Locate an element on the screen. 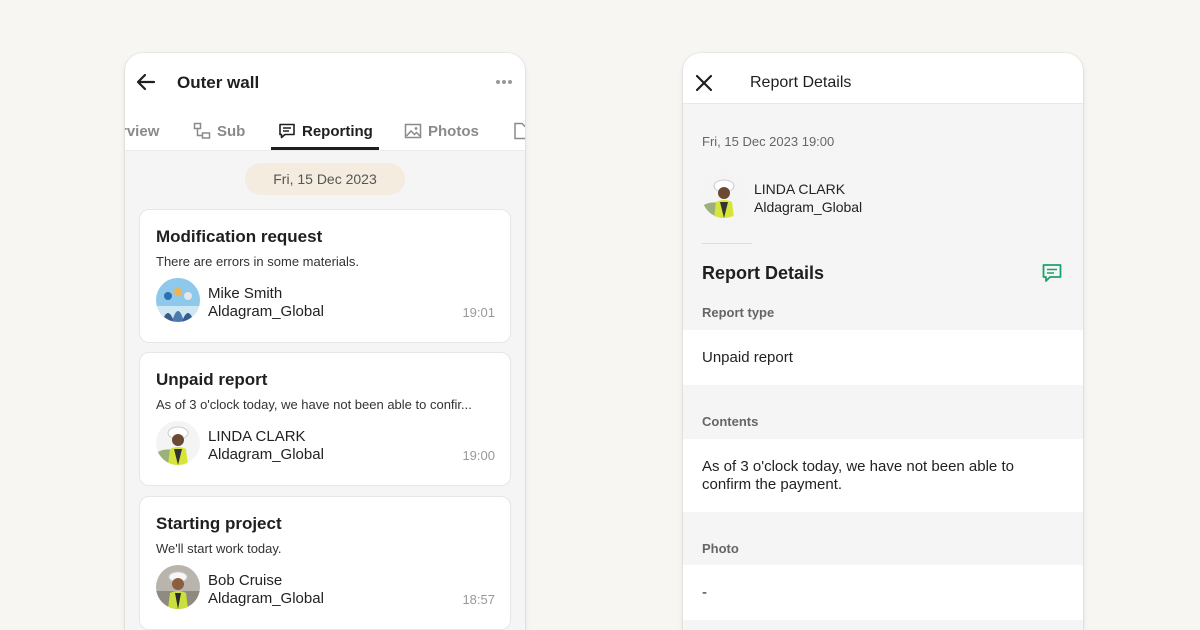 The width and height of the screenshot is (1200, 630). document-icon is located at coordinates (519, 131).